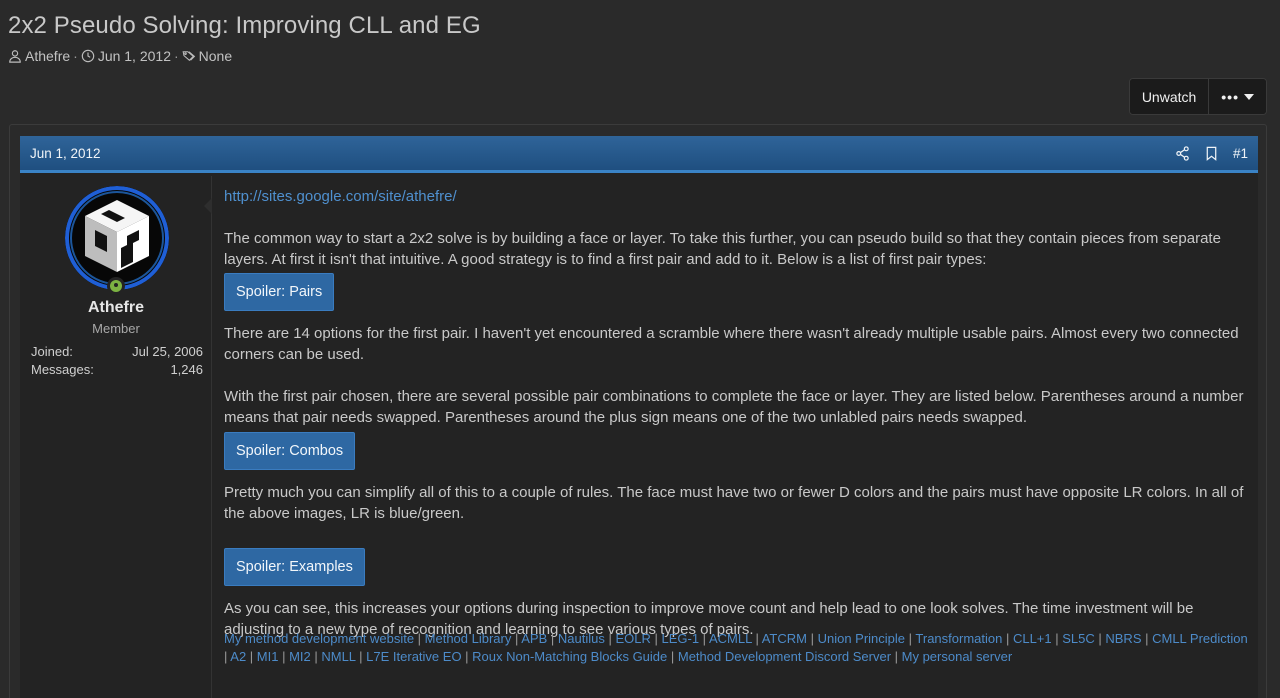  Describe the element at coordinates (581, 638) in the screenshot. I see `signature-link: Nautilus` at that location.